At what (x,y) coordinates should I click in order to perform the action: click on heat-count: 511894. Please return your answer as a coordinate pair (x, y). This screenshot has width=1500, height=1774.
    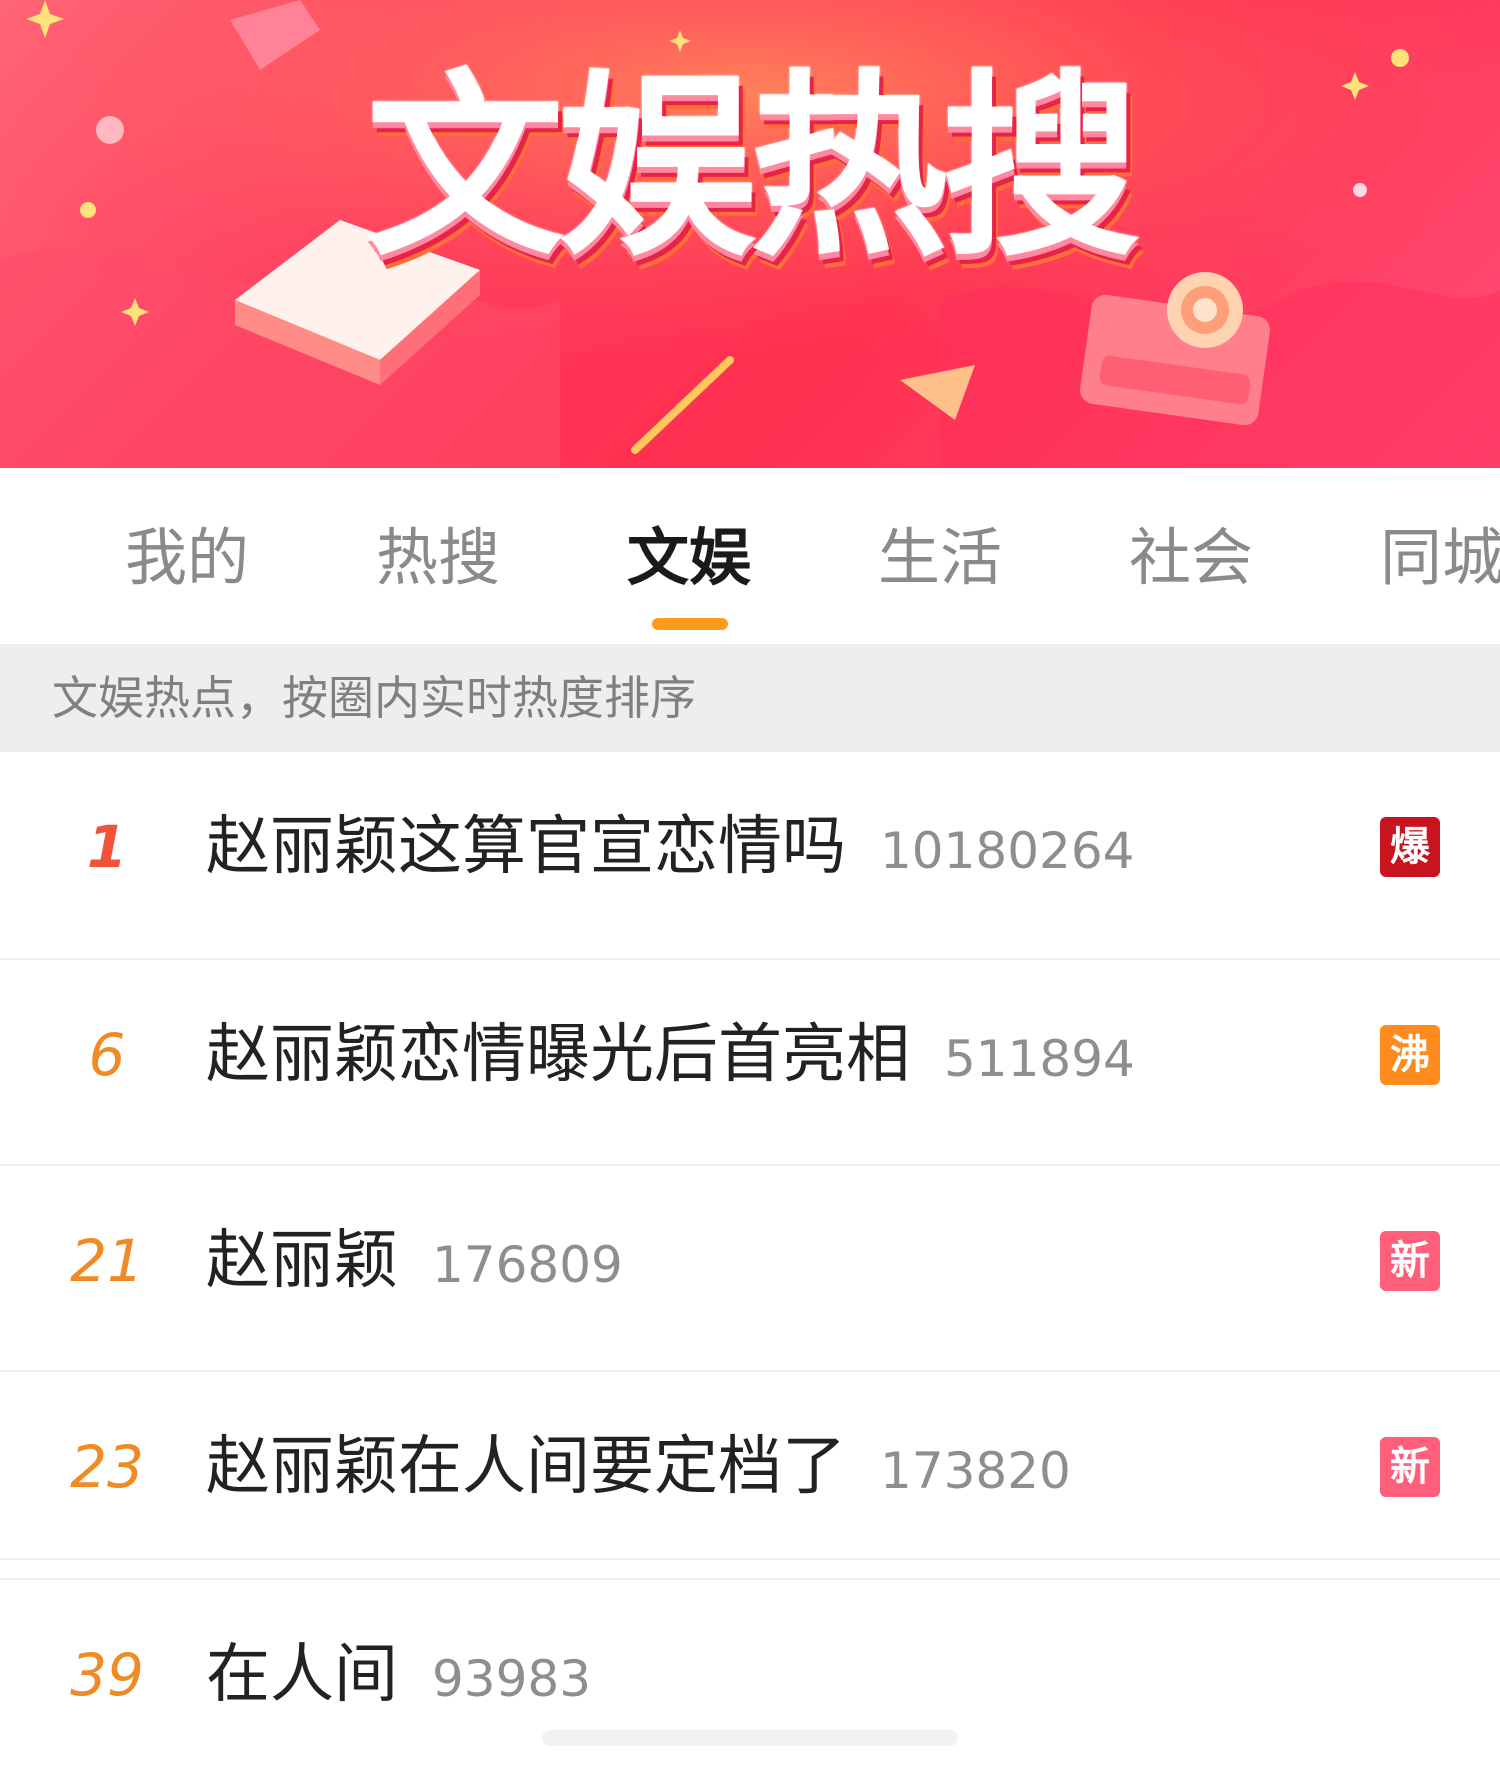
    Looking at the image, I should click on (1039, 1059).